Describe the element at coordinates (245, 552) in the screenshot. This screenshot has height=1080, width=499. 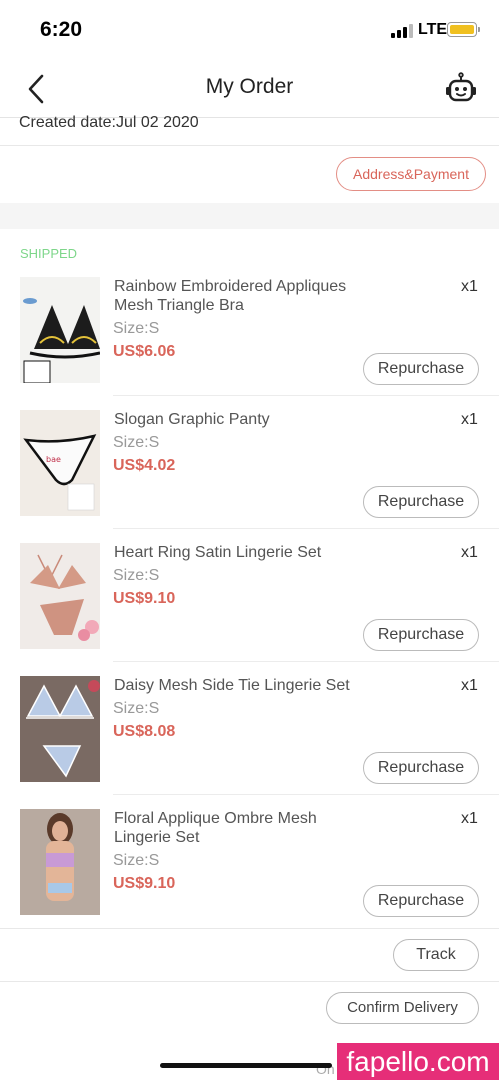
I see `product-name: Heart Ring Satin Lingerie Set` at that location.